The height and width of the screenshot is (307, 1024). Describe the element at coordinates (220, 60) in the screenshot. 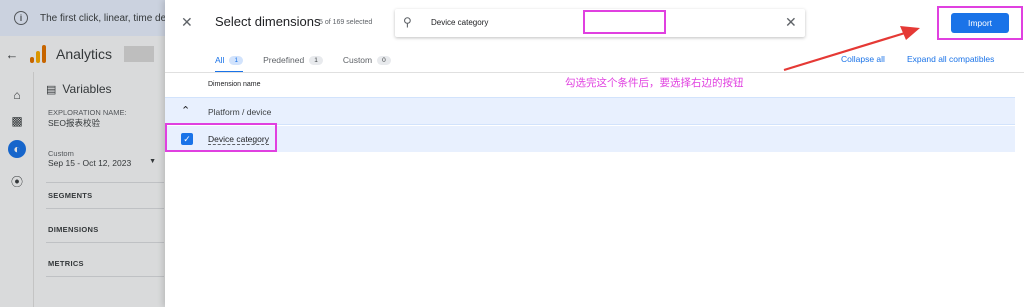

I see `tab-label: All` at that location.